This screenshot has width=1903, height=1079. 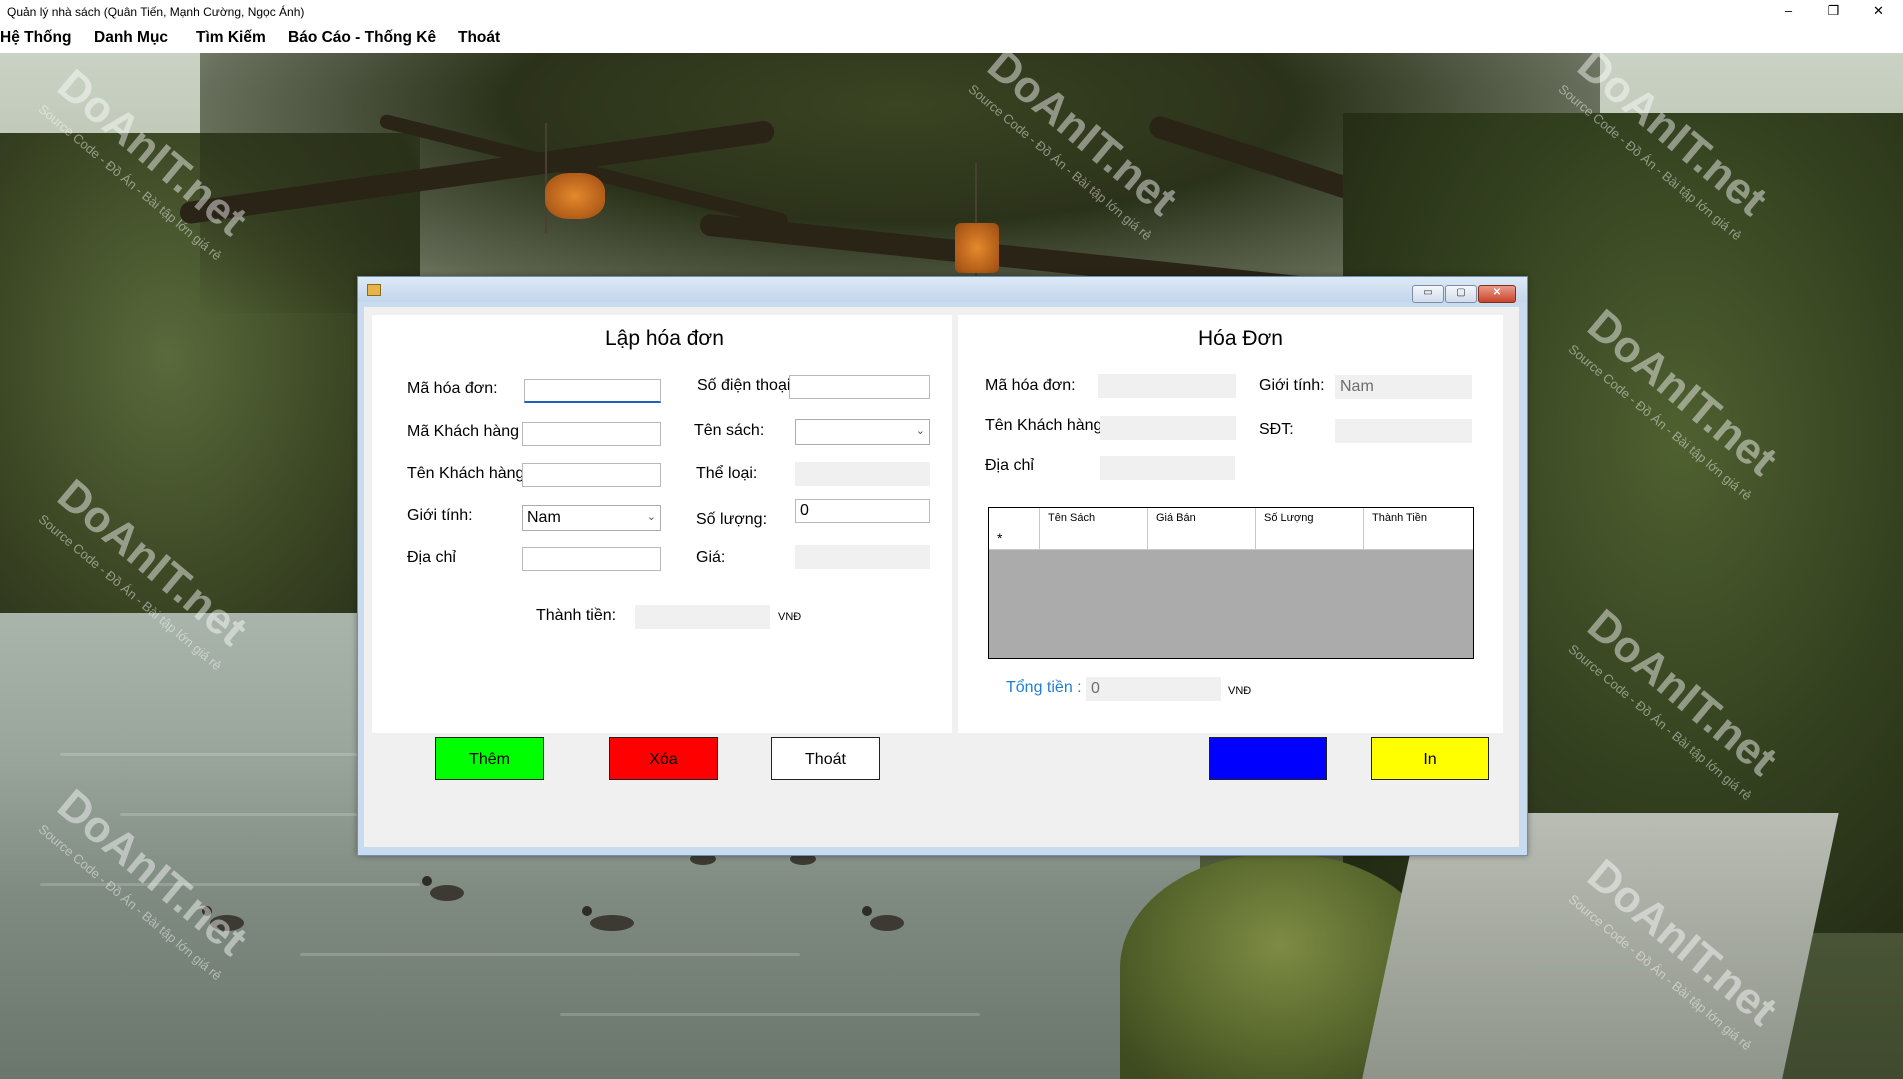 What do you see at coordinates (1419, 518) in the screenshot?
I see `grid-column-header: Thành Tiền` at bounding box center [1419, 518].